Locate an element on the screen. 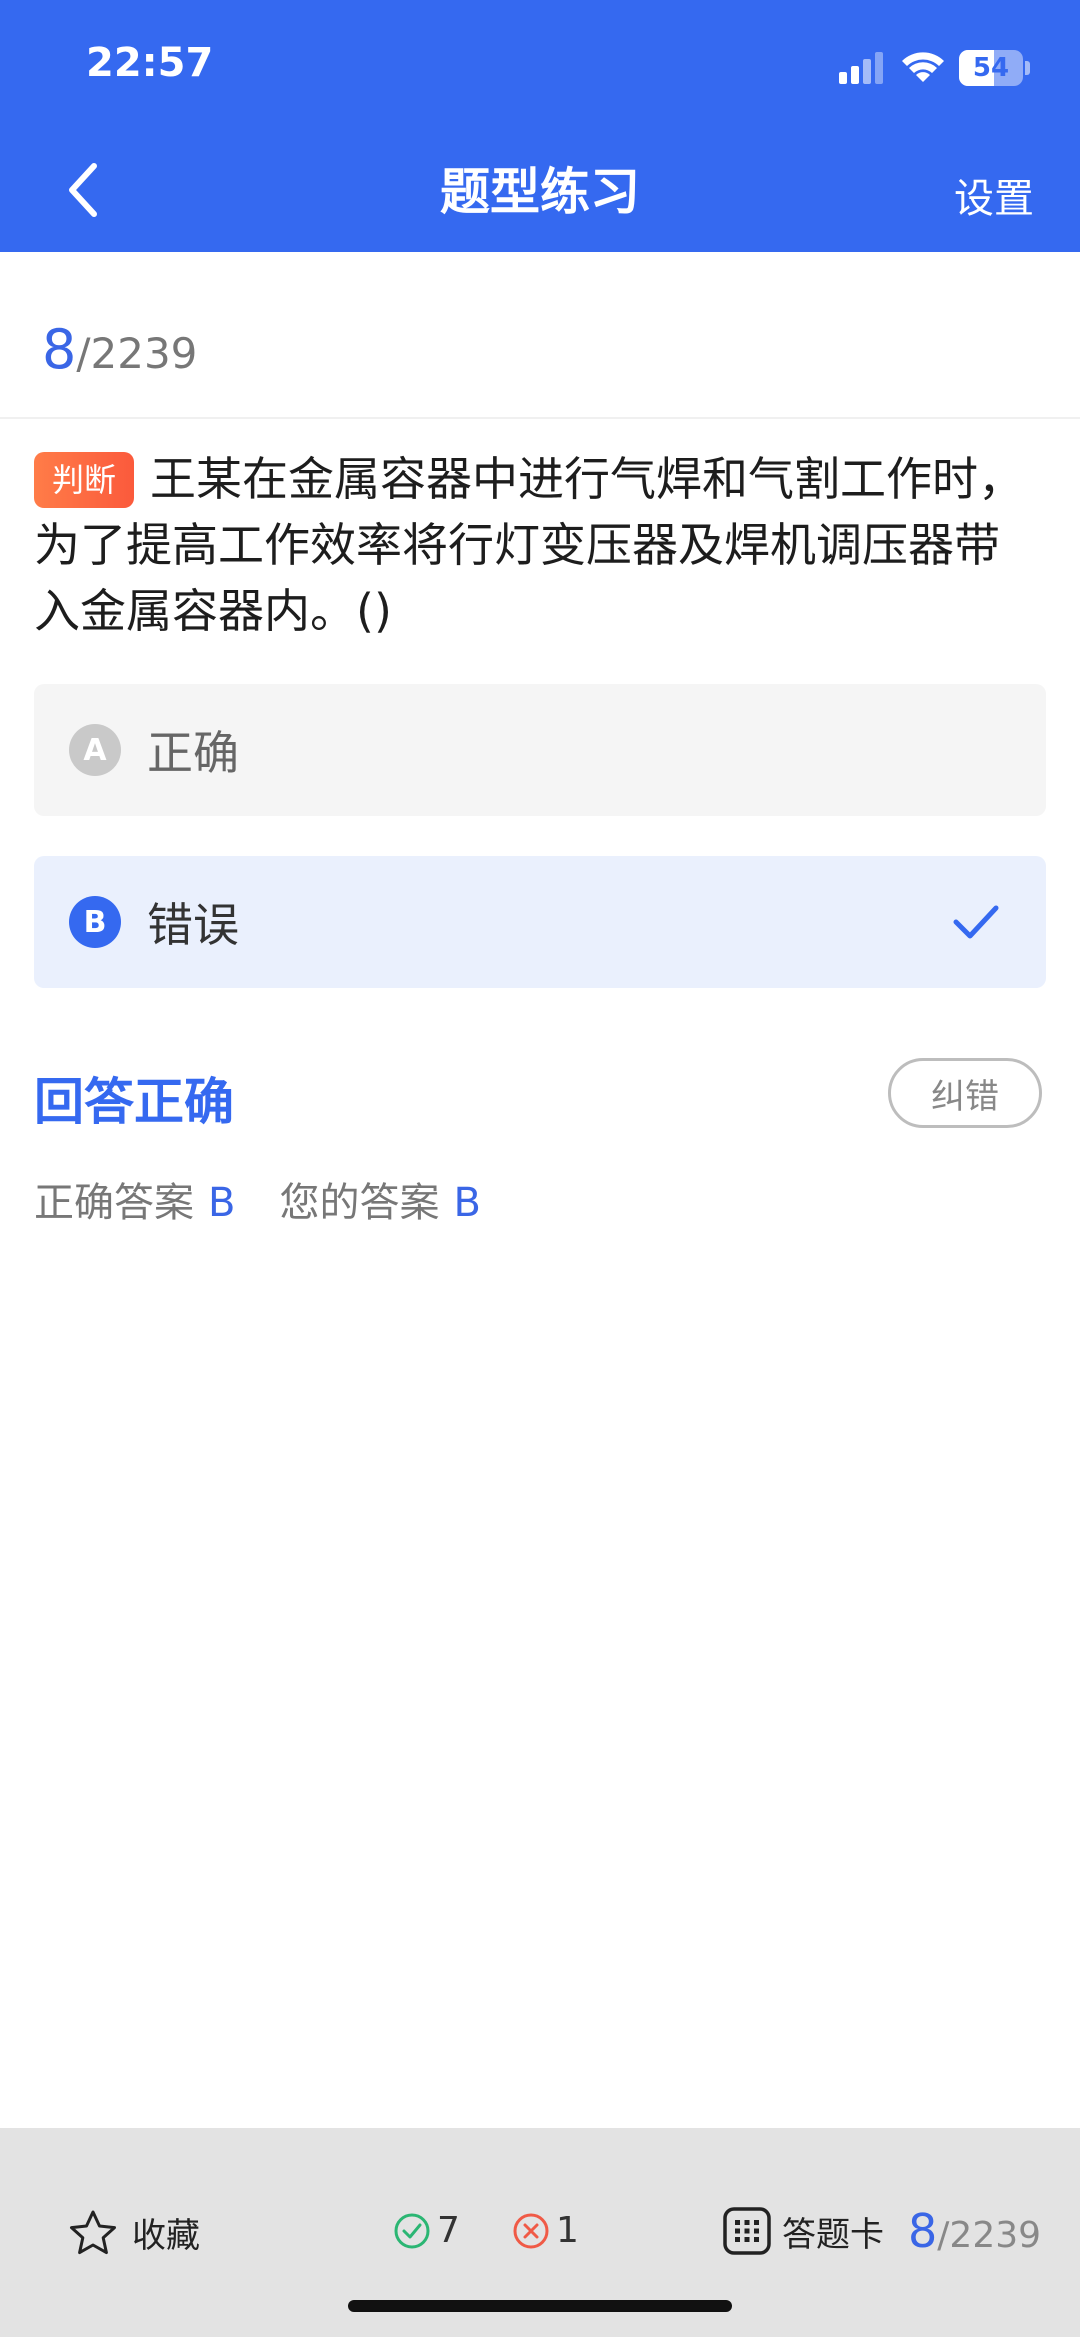 The width and height of the screenshot is (1080, 2337). wrong-circle-icon is located at coordinates (531, 2230).